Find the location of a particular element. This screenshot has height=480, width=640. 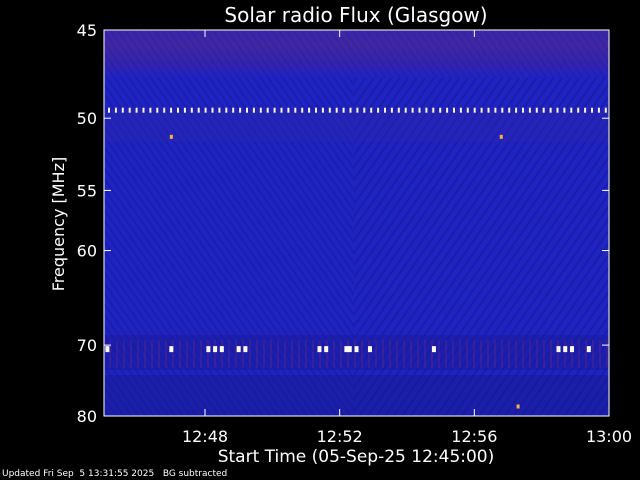

bg-subtracted-note: BG subtracted is located at coordinates (195, 474).